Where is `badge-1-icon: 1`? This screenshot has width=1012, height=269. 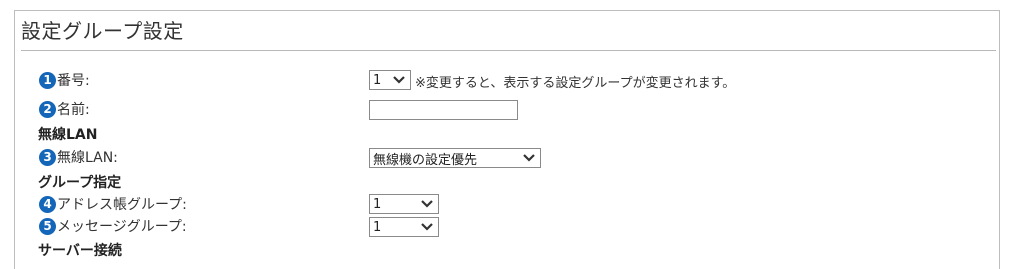
badge-1-icon: 1 is located at coordinates (47, 80).